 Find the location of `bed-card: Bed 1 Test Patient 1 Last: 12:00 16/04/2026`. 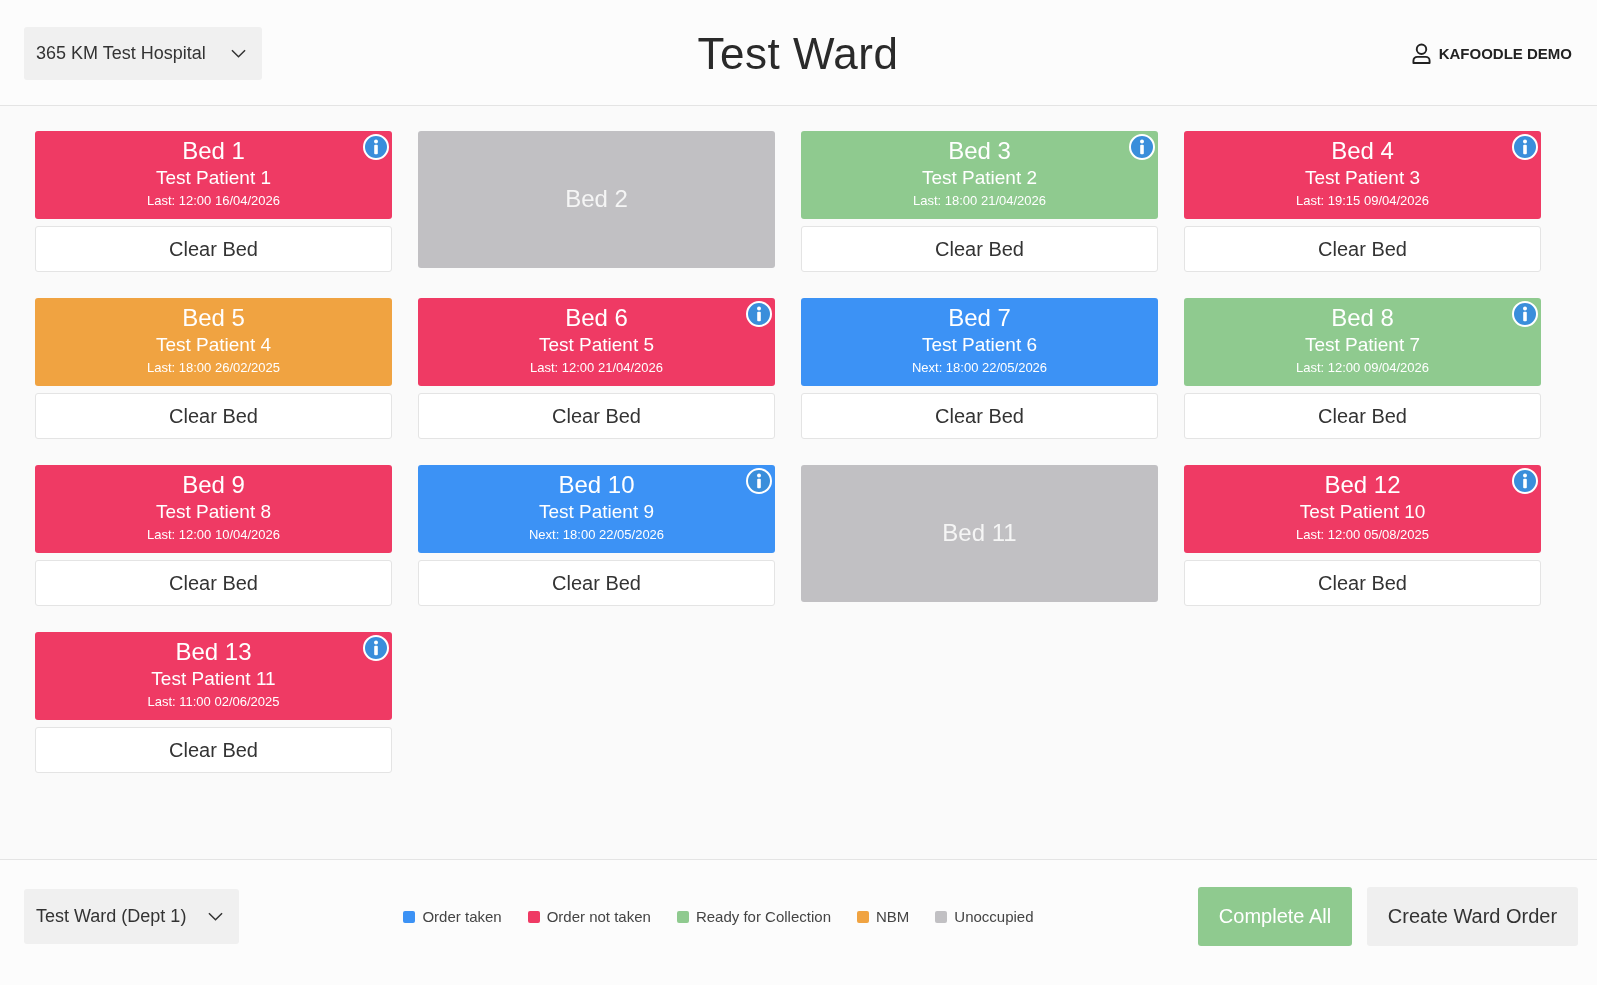

bed-card: Bed 1 Test Patient 1 Last: 12:00 16/04/2026 is located at coordinates (213, 175).